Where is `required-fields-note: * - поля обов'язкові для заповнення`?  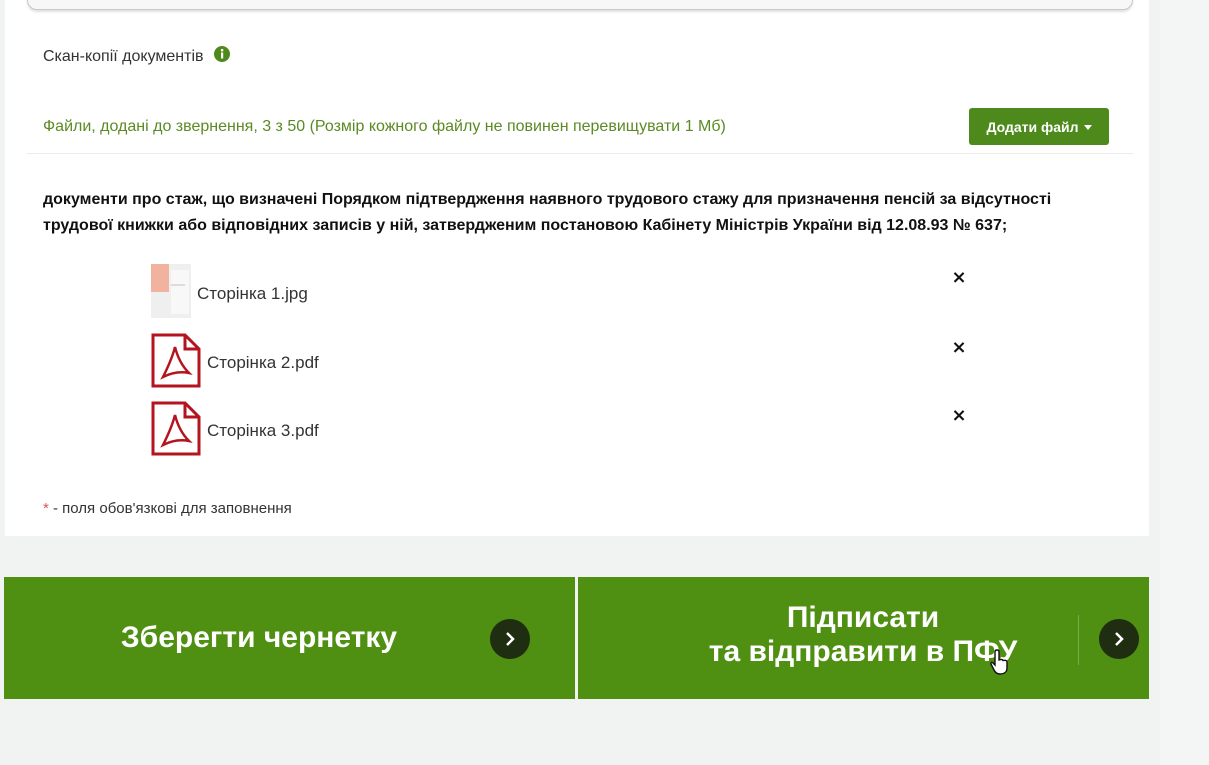
required-fields-note: * - поля обов'язкові для заповнення is located at coordinates (167, 508).